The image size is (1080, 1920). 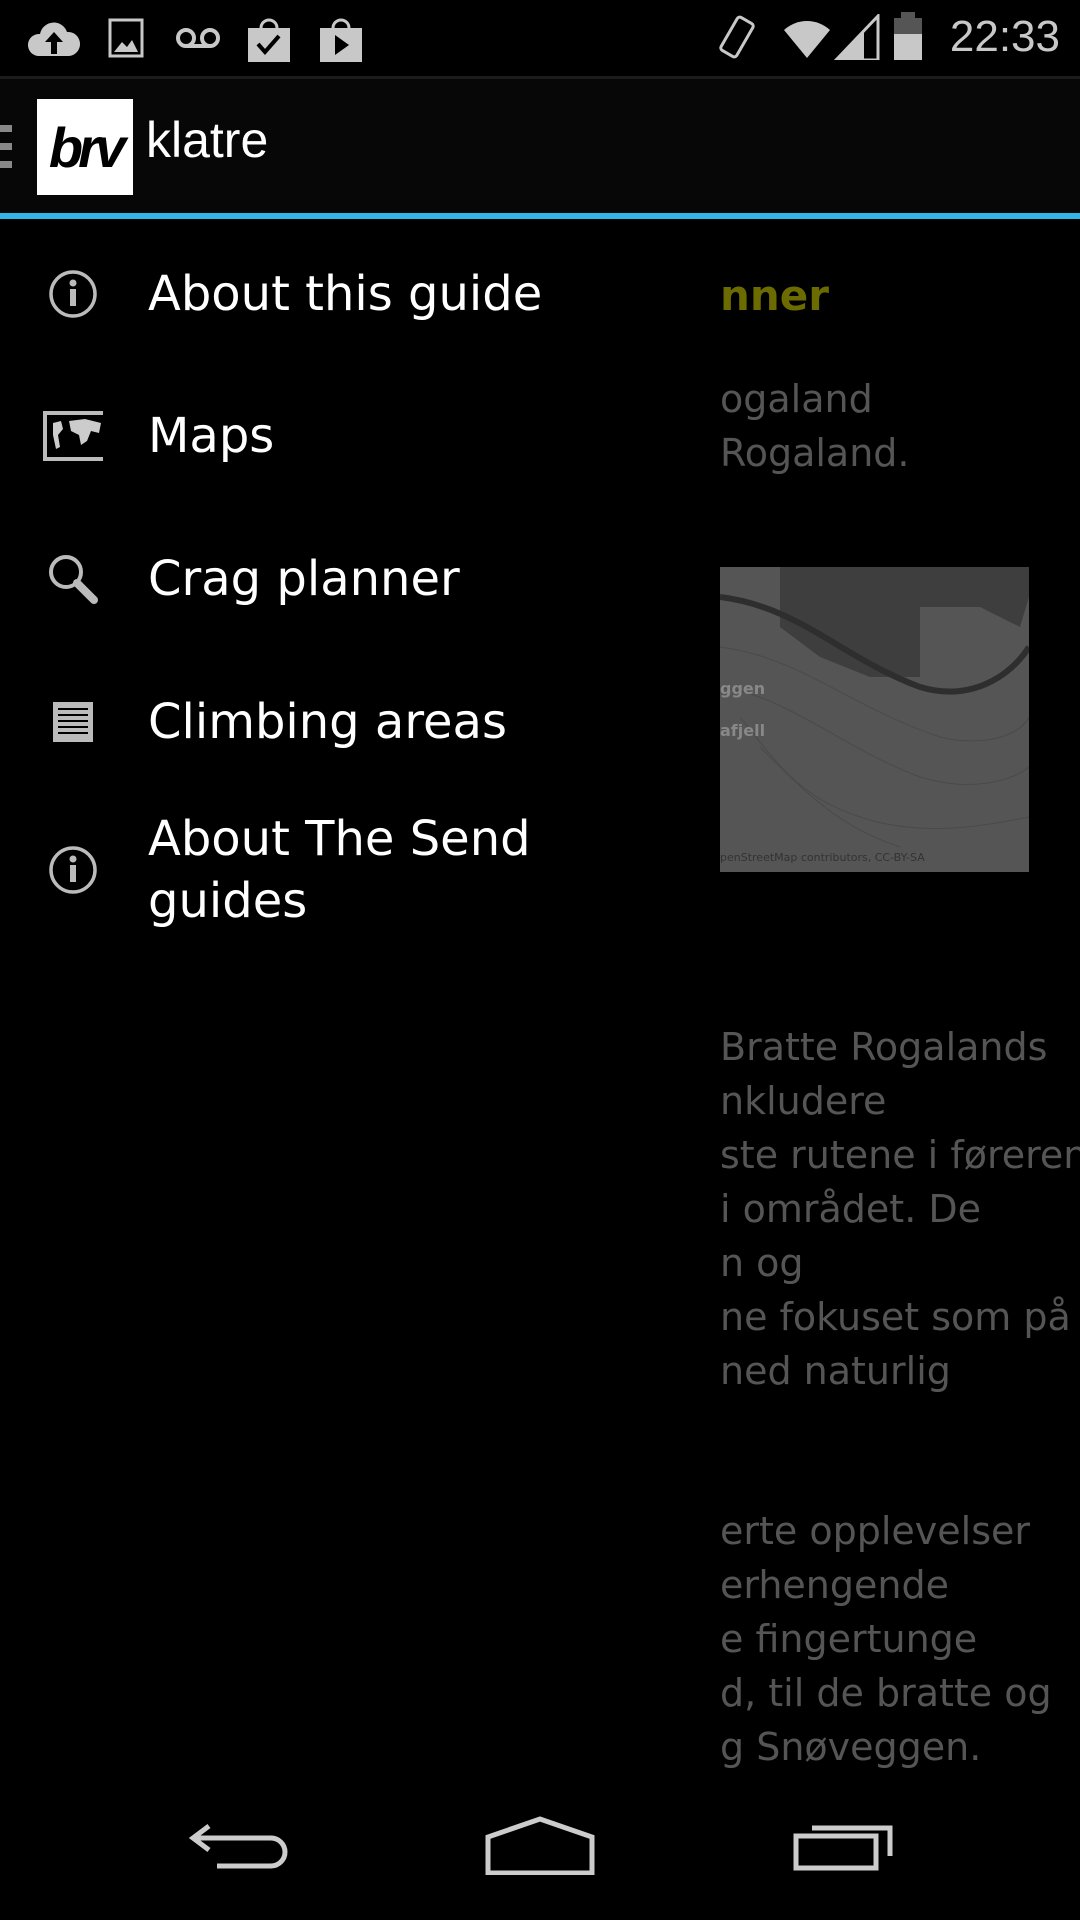 What do you see at coordinates (908, 36) in the screenshot?
I see `battery-icon` at bounding box center [908, 36].